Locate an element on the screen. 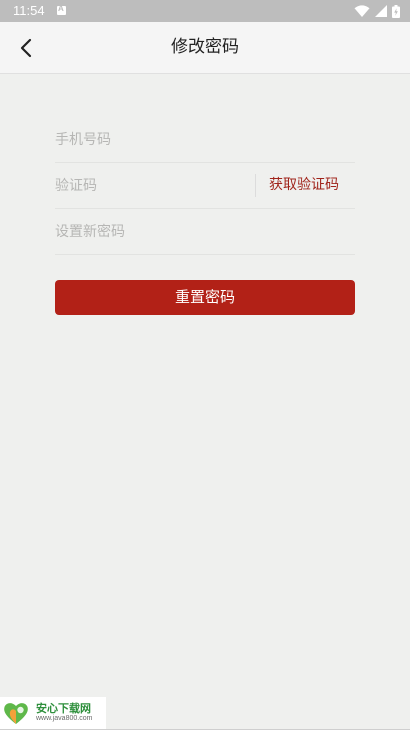  heart-logo-icon is located at coordinates (16, 713).